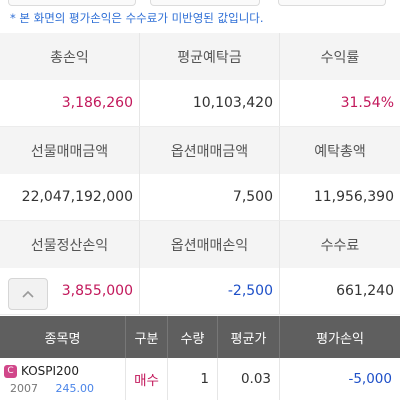  I want to click on futures-settlement-pnl-label: 선물정산손익, so click(70, 244).